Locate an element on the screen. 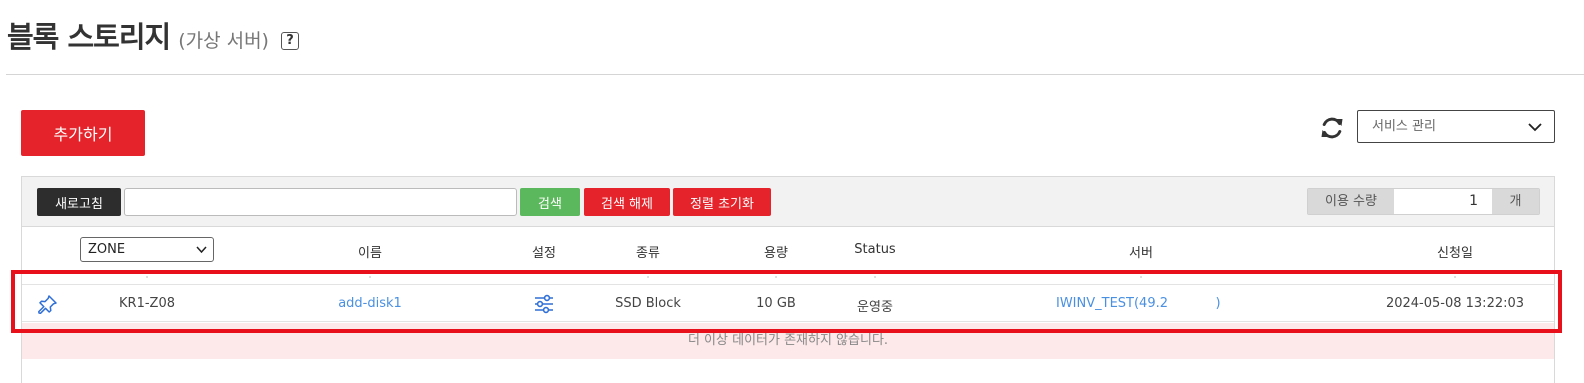  row-server-link: IWINV_TEST(49.2 is located at coordinates (1112, 303).